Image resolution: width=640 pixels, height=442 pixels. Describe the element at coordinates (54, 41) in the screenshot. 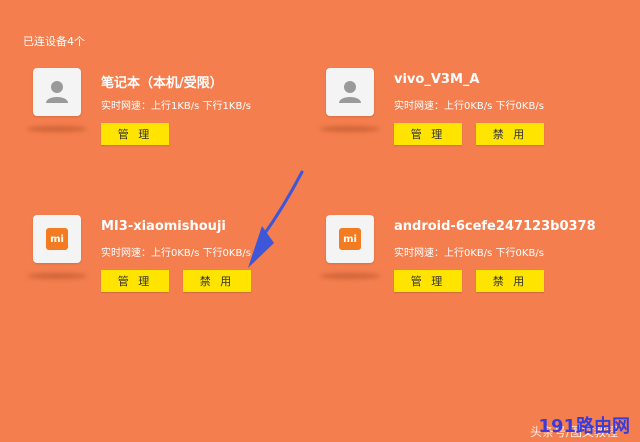

I see `connected-count: 已连设备4个` at that location.